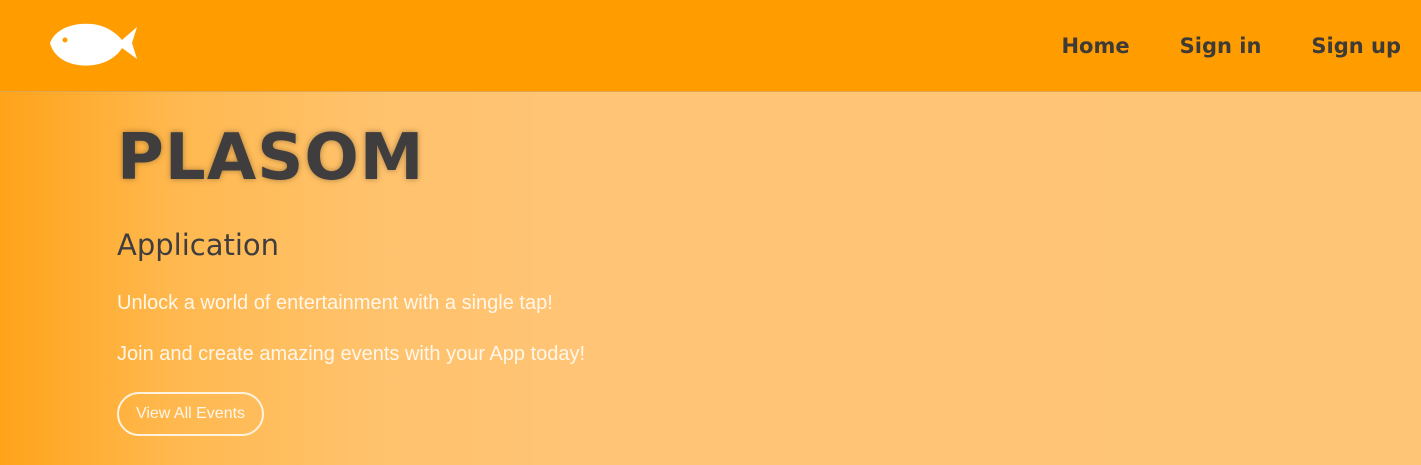  What do you see at coordinates (198, 245) in the screenshot?
I see `hero-subtitle: Application` at bounding box center [198, 245].